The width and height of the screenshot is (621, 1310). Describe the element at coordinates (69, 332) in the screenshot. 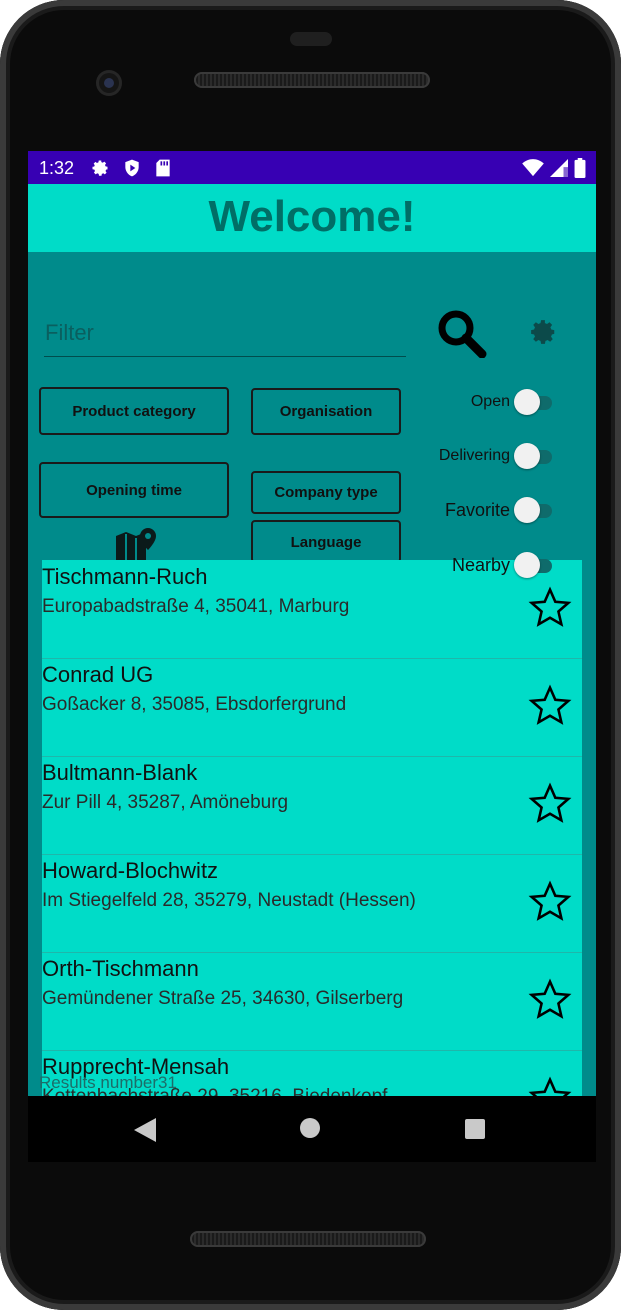

I see `filter-placeholder: Filter` at that location.